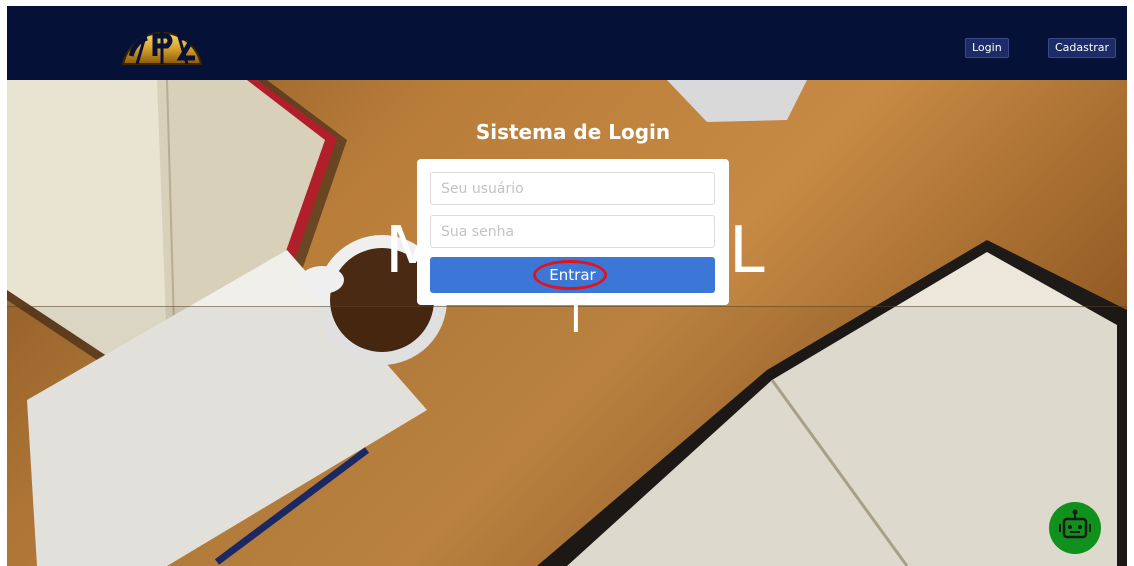  What do you see at coordinates (572, 188) in the screenshot?
I see `username-input` at bounding box center [572, 188].